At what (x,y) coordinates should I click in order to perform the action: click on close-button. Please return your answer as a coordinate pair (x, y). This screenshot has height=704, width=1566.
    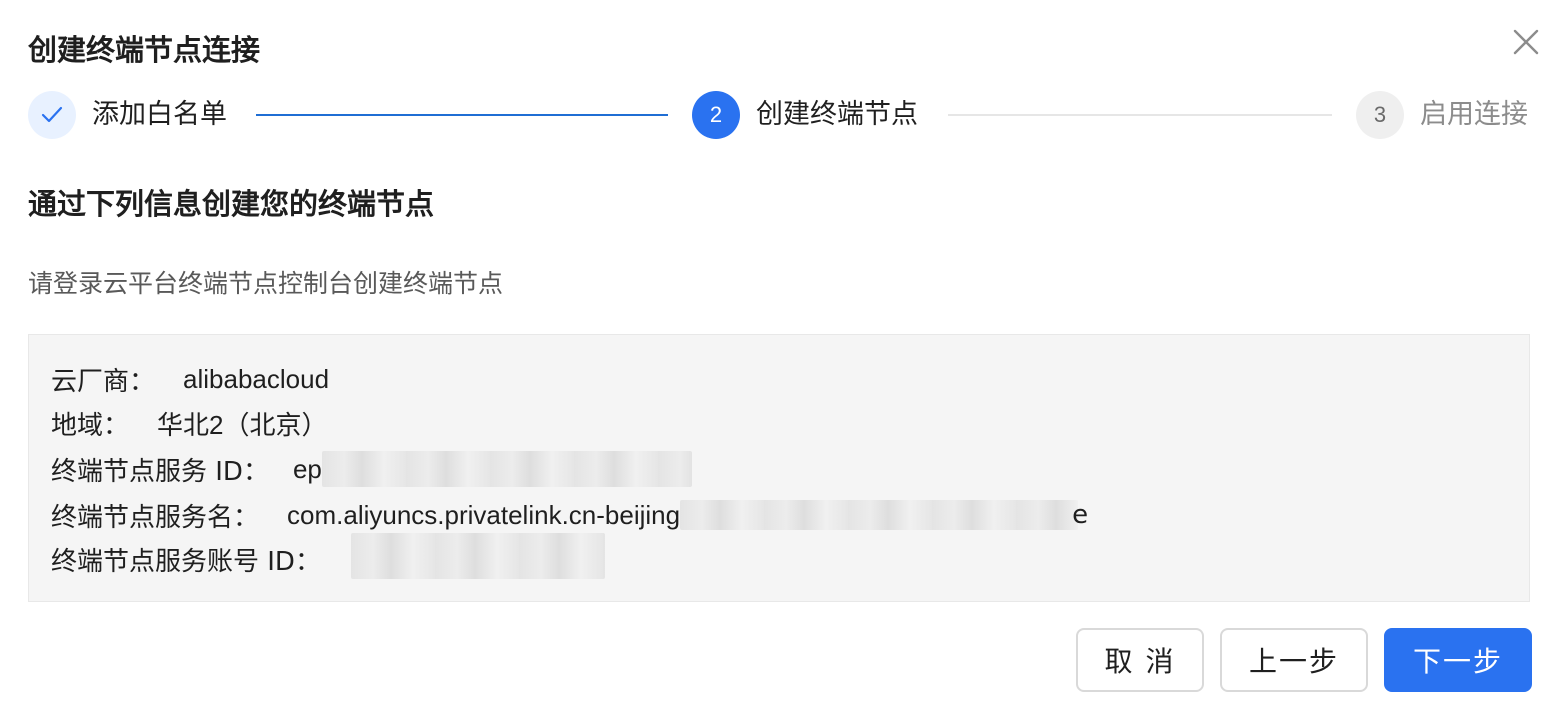
    Looking at the image, I should click on (1526, 42).